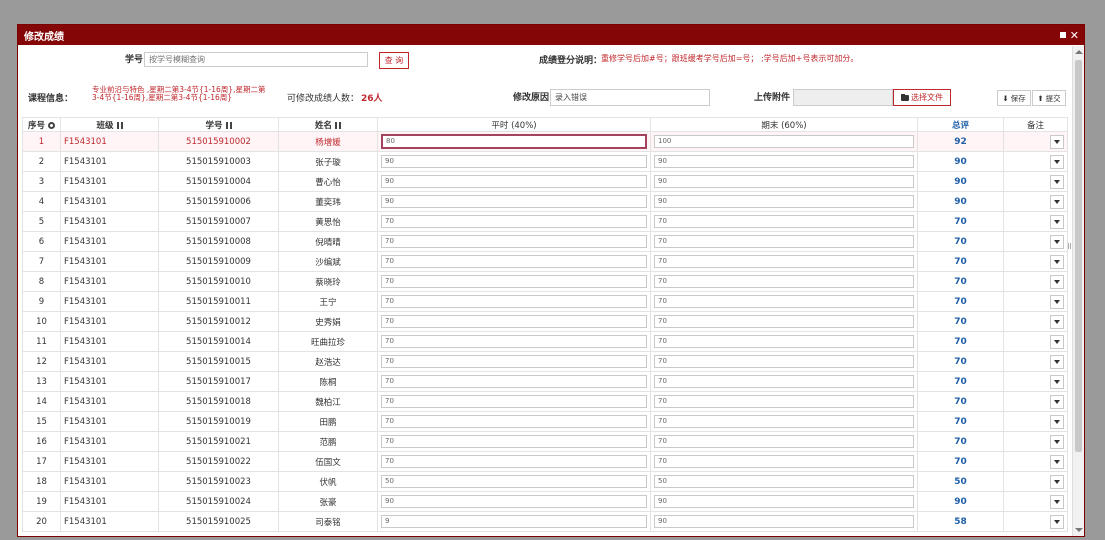 The image size is (1105, 540). I want to click on close-icon: ✕, so click(1074, 35).